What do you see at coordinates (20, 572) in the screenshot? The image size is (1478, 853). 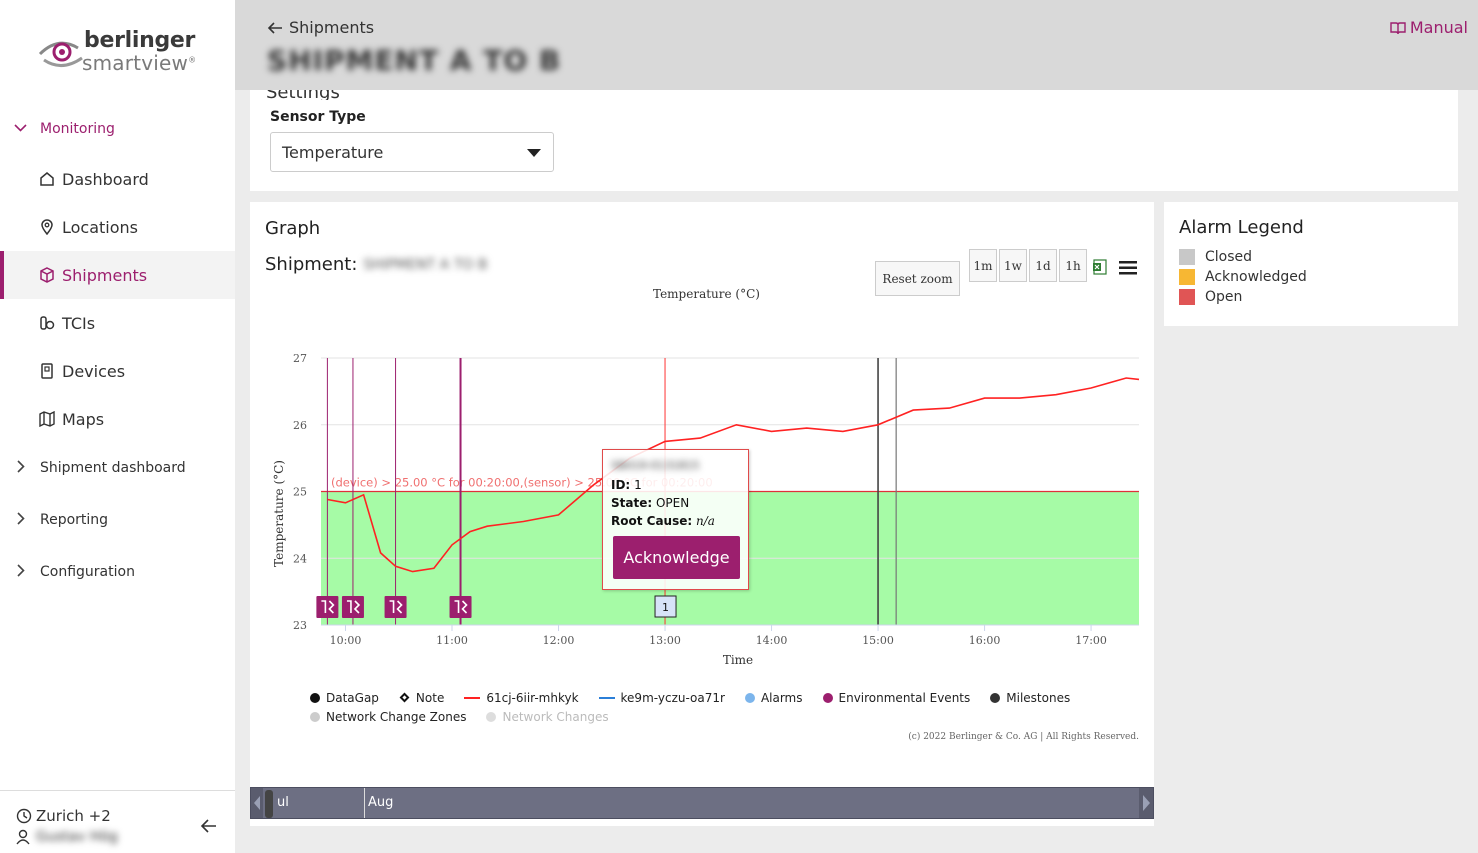 I see `chevron-right-icon` at bounding box center [20, 572].